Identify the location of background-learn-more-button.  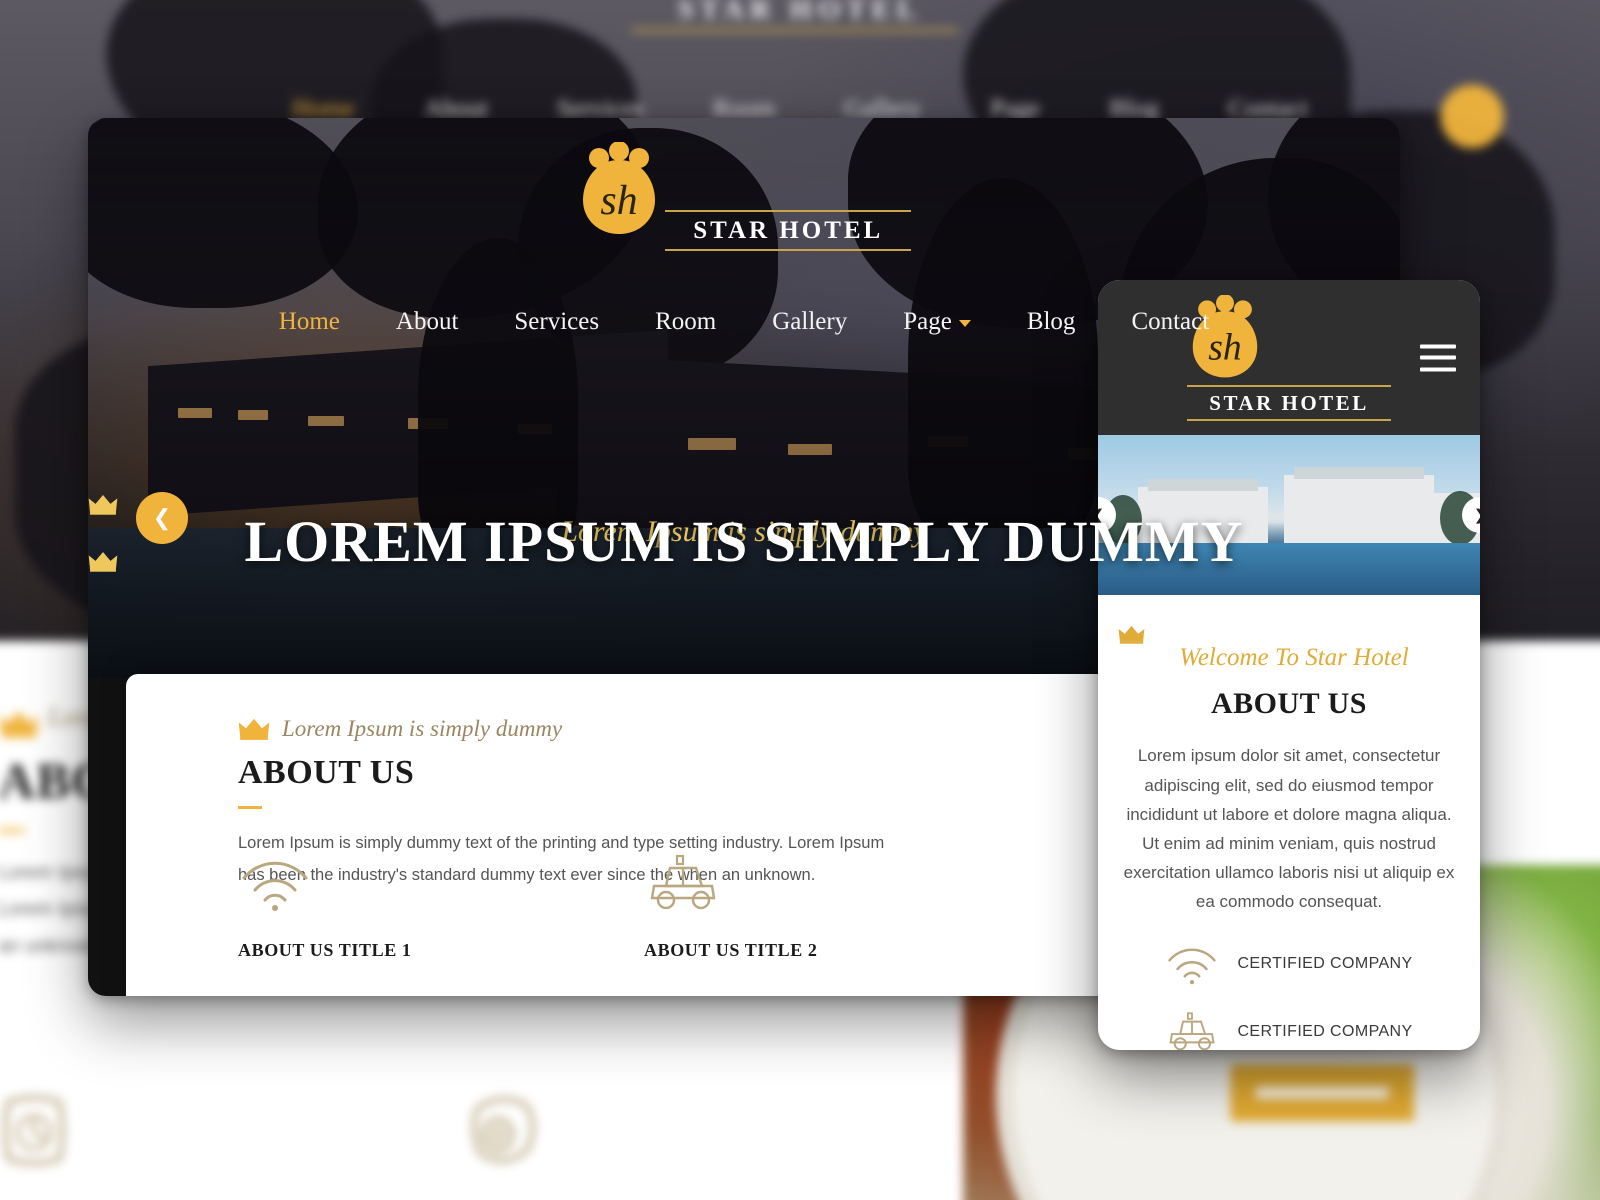
(1322, 1093).